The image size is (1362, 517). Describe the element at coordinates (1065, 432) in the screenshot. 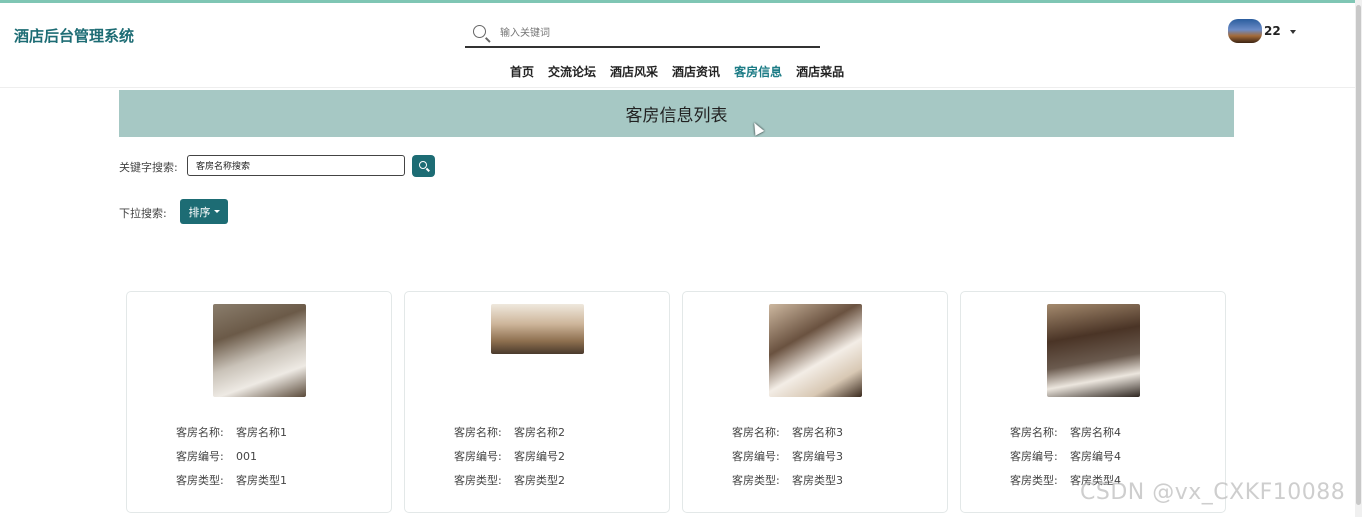

I see `room-name-row: 客房名称: 客房名称4` at that location.